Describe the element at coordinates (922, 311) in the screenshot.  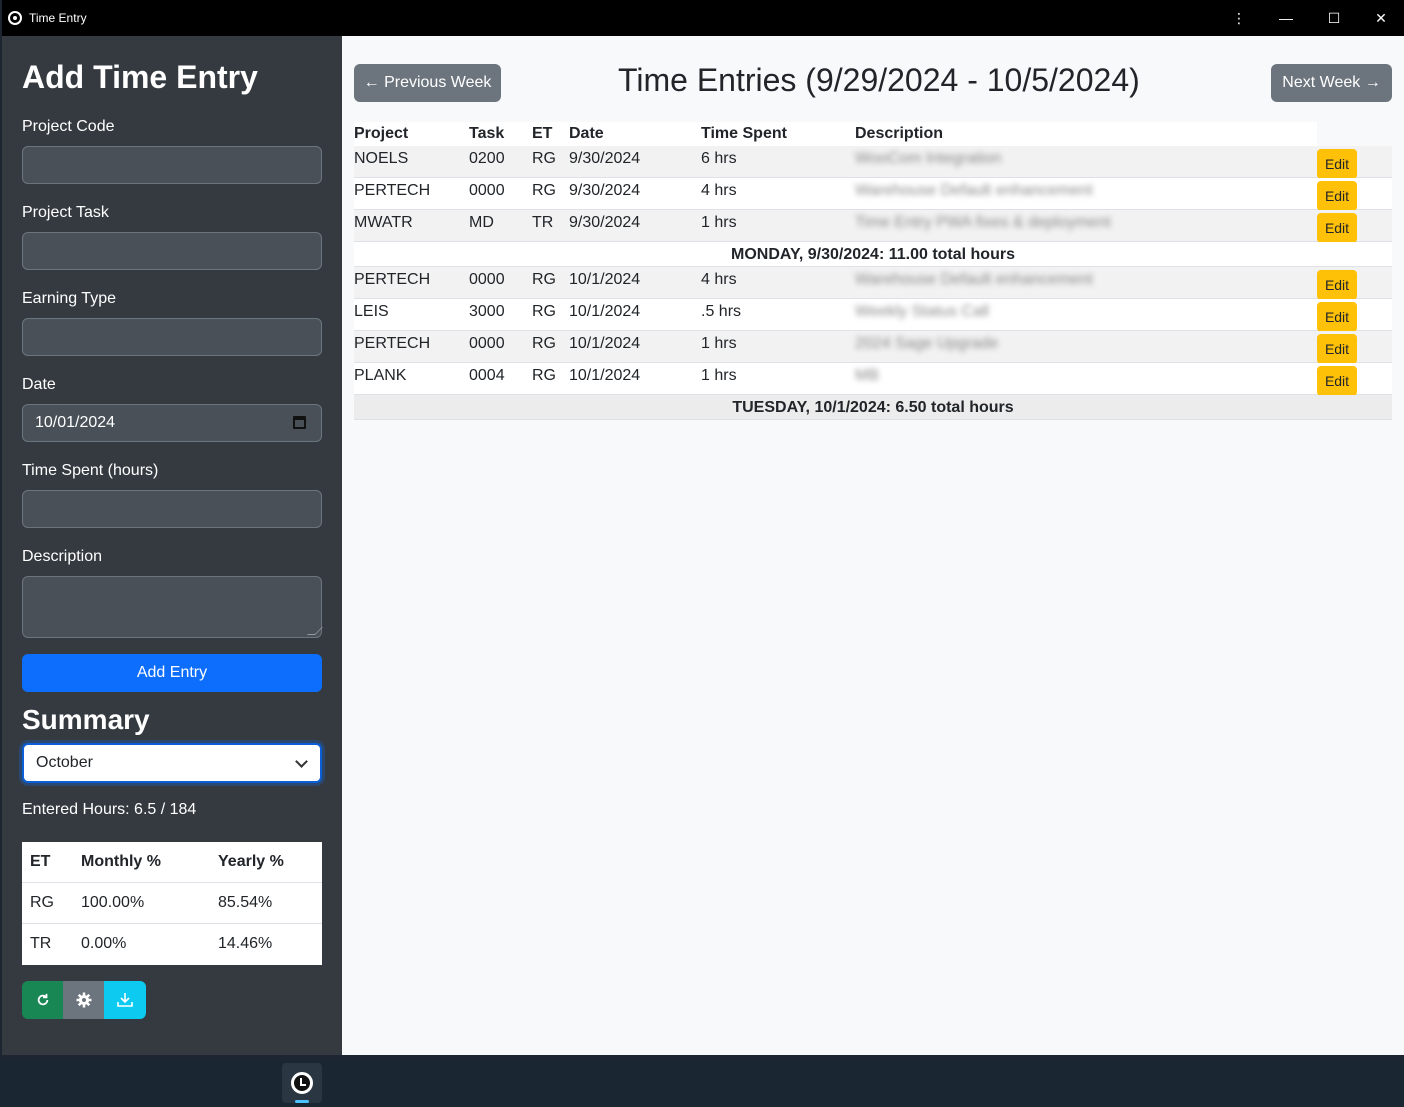
I see `cell-description: Weekly Status Call` at that location.